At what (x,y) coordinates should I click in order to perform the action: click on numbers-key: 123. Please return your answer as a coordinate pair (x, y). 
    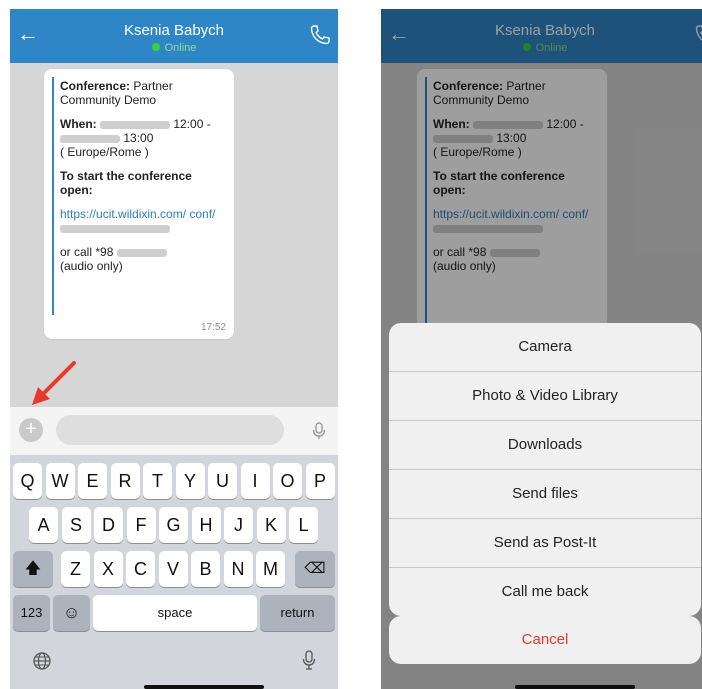
    Looking at the image, I should click on (31, 613).